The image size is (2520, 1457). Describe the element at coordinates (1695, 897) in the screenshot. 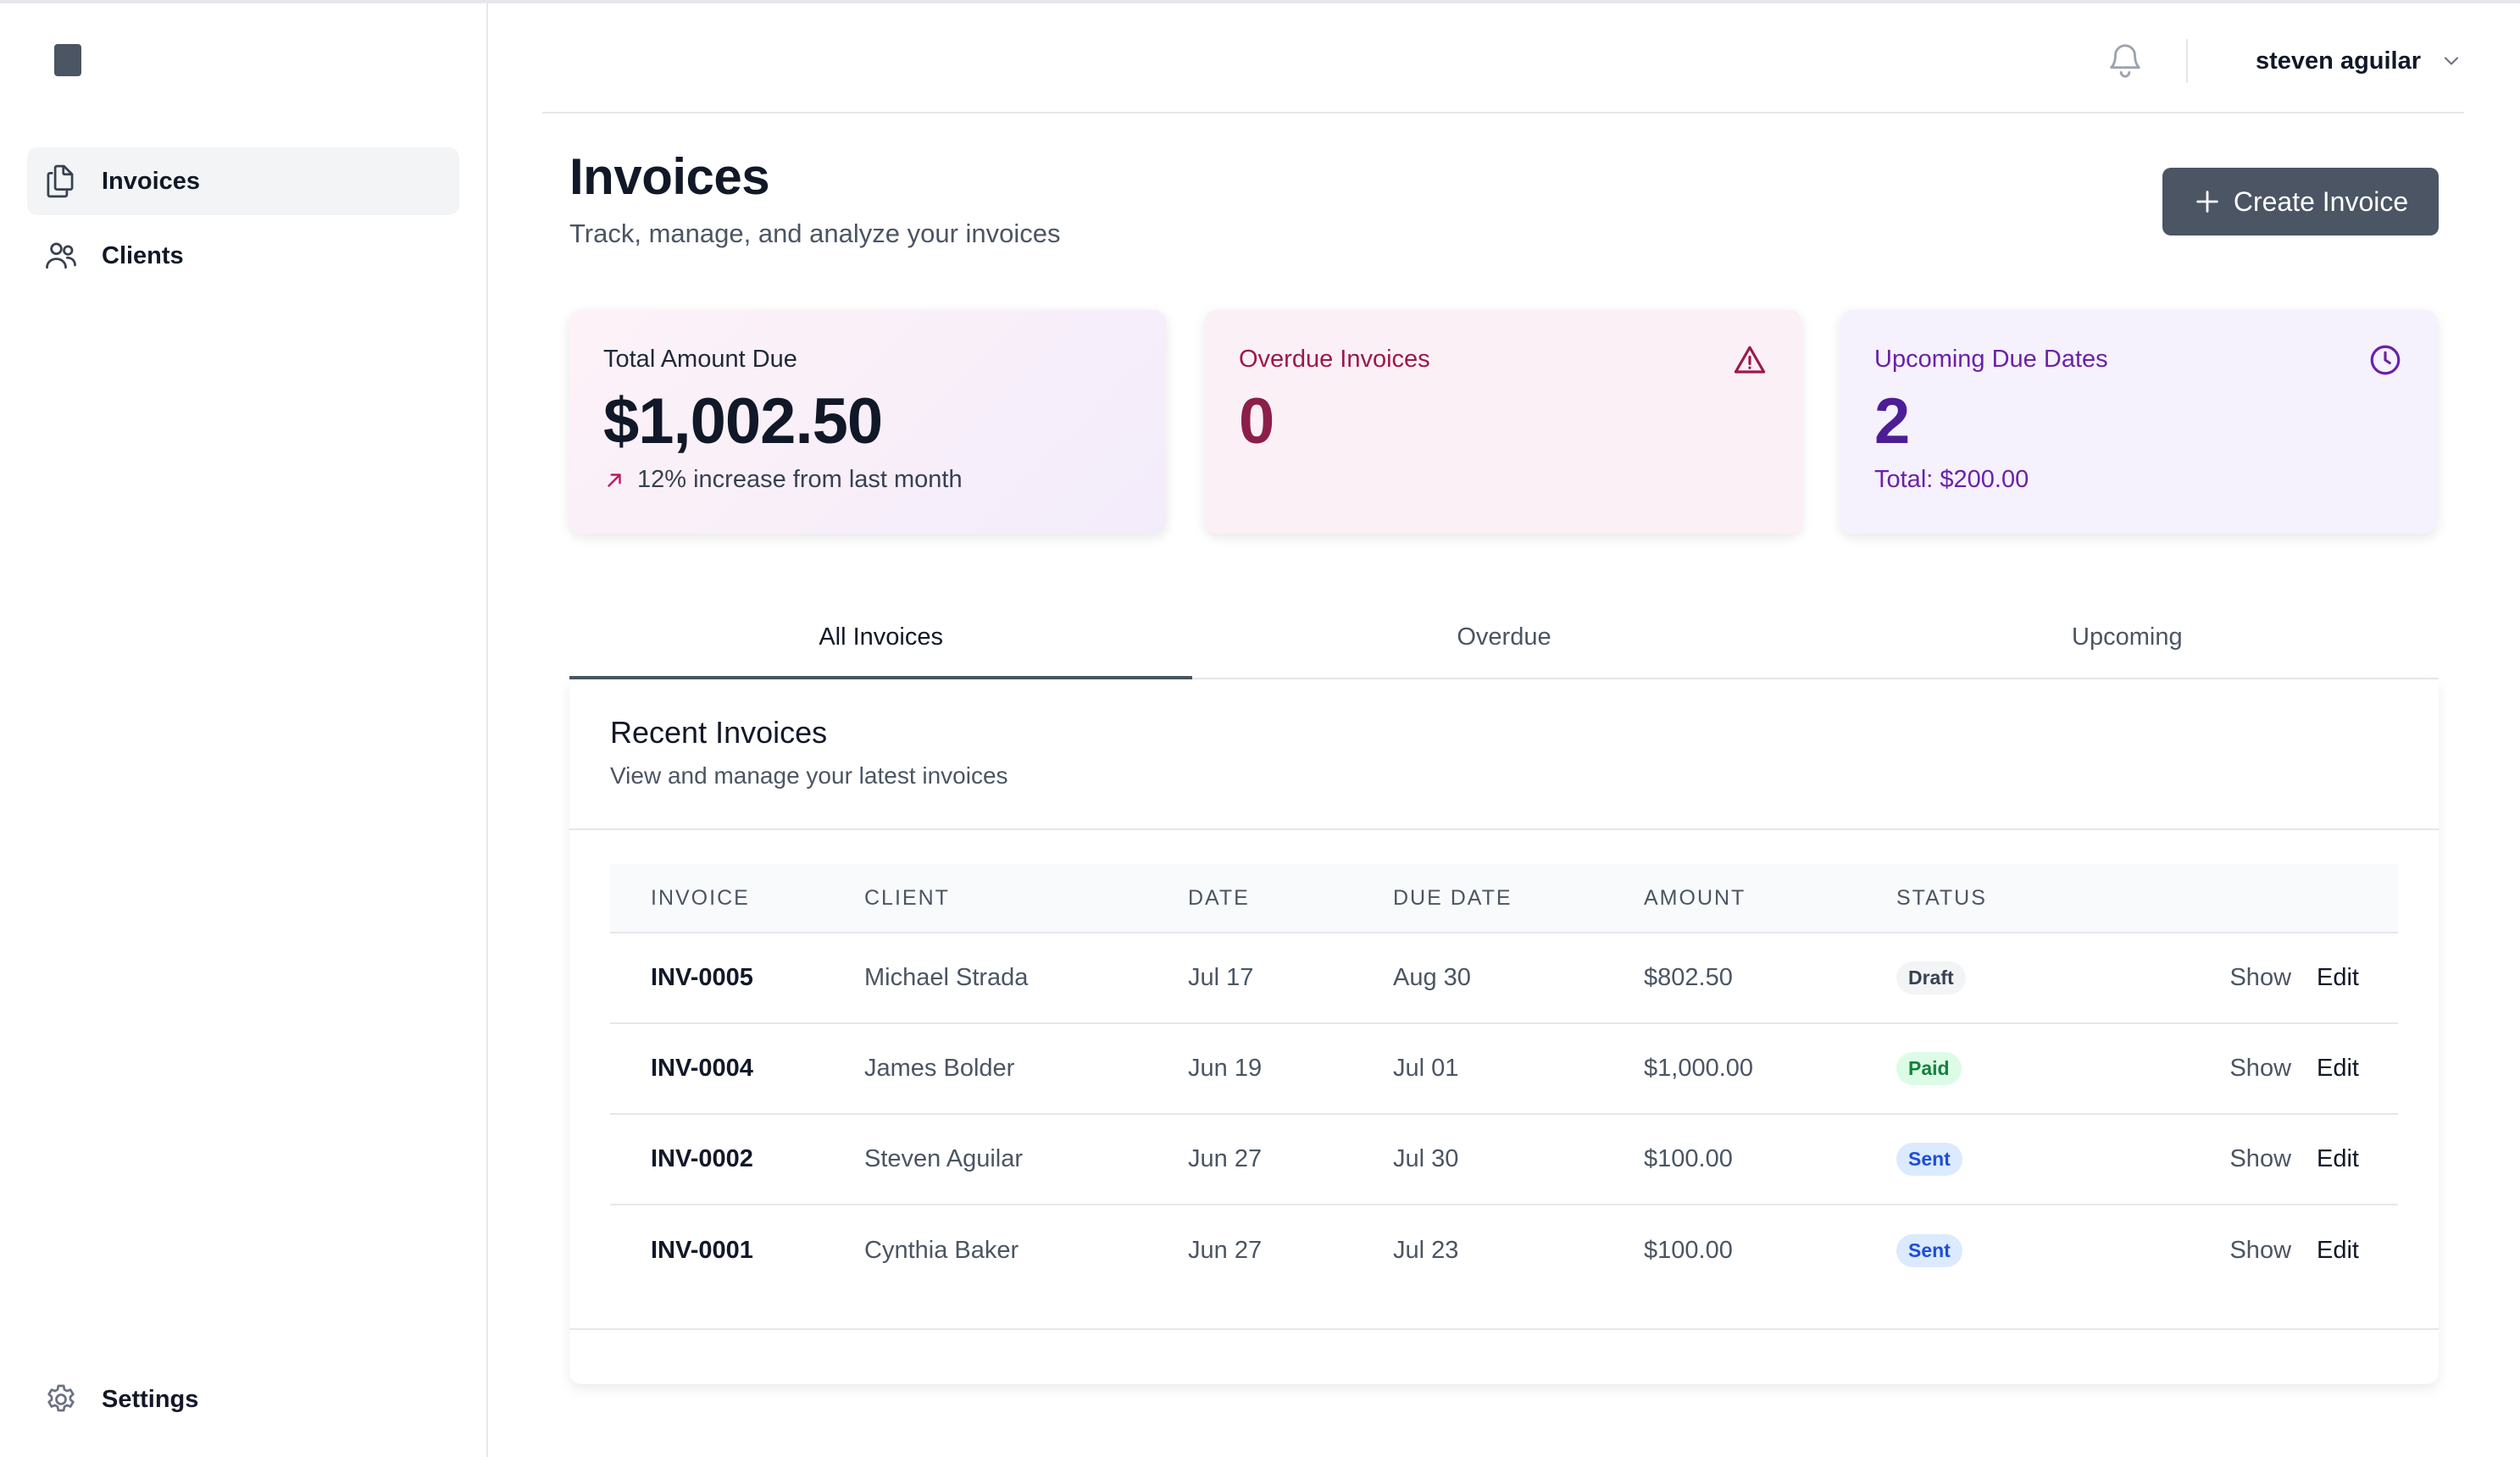

I see `column-header-amount: Amount` at that location.